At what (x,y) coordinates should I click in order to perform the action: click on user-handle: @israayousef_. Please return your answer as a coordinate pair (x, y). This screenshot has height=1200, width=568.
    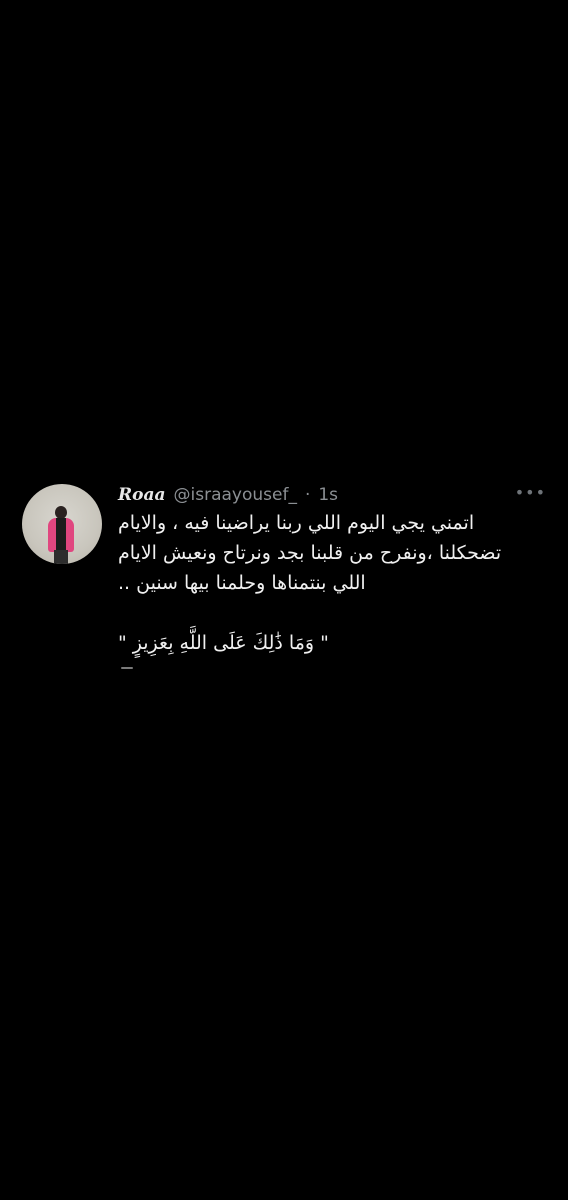
    Looking at the image, I should click on (235, 495).